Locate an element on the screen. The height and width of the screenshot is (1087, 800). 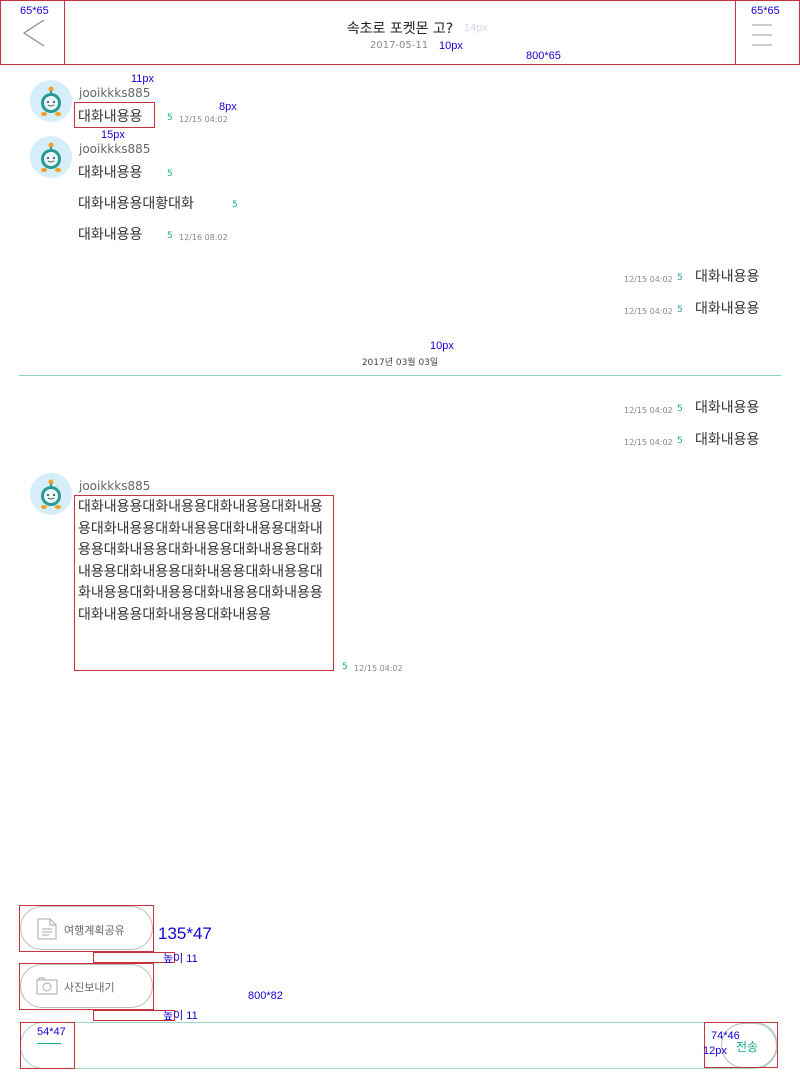
spec-label: 11px is located at coordinates (143, 79).